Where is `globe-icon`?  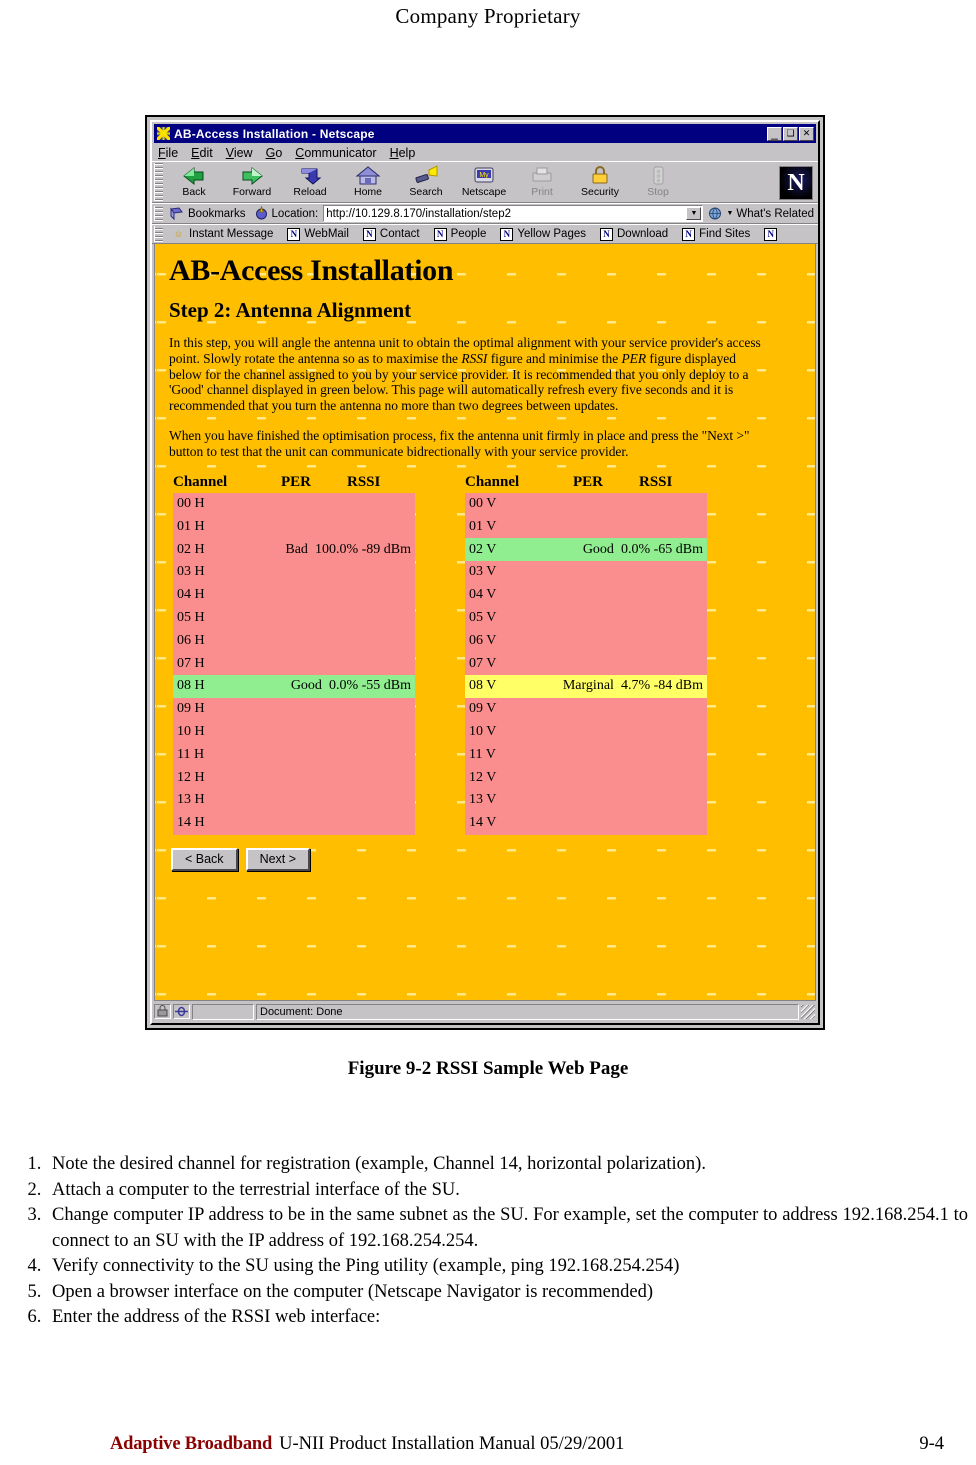 globe-icon is located at coordinates (715, 213).